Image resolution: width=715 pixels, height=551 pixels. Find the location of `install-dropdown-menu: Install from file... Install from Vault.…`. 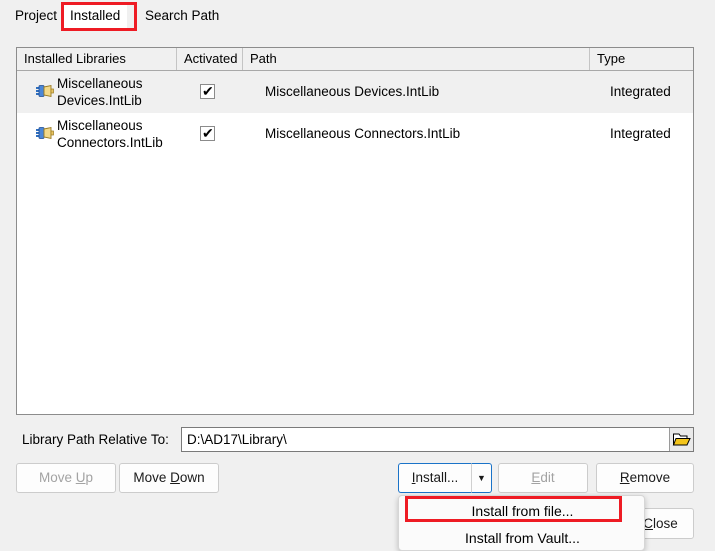

install-dropdown-menu: Install from file... Install from Vault.… is located at coordinates (521, 523).